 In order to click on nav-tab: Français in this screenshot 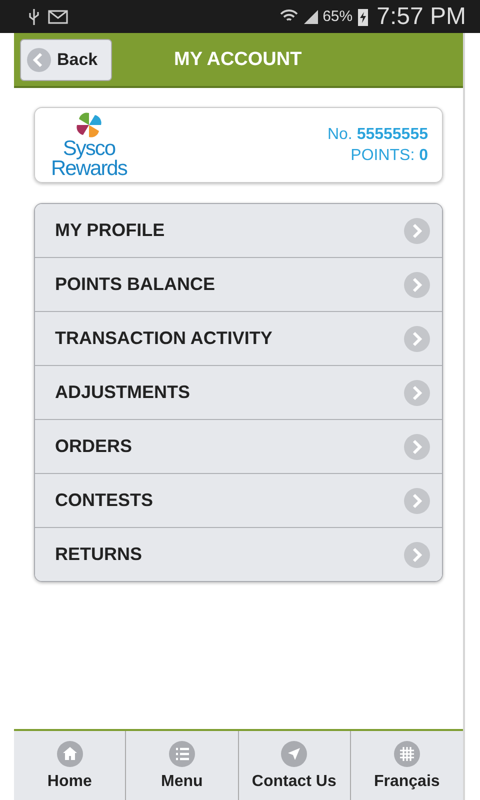, I will do `click(406, 765)`.